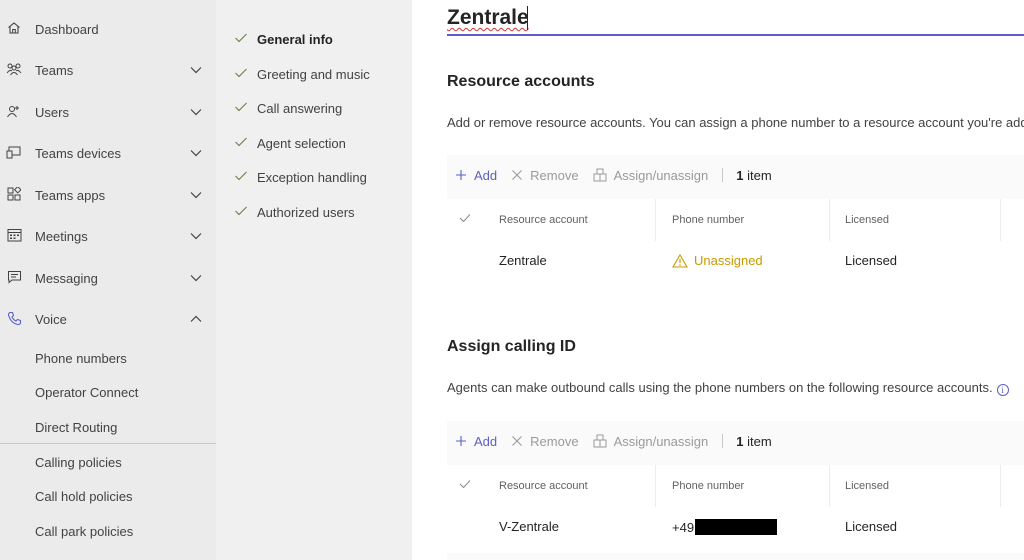  What do you see at coordinates (108, 195) in the screenshot?
I see `nav-item-teams-apps: Teams apps` at bounding box center [108, 195].